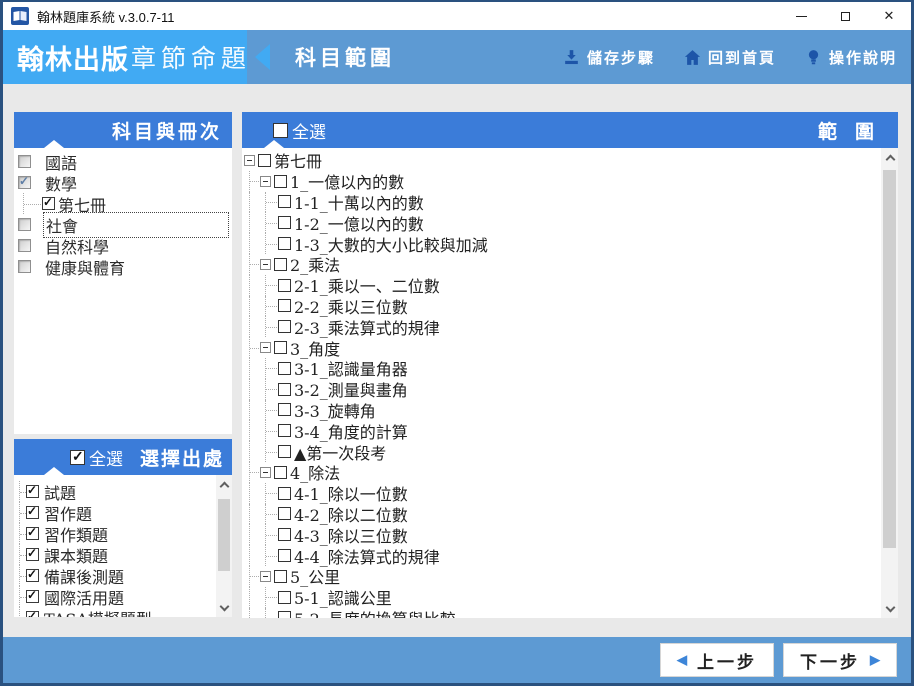 Image resolution: width=914 pixels, height=686 pixels. I want to click on tree-item: 4-2_除以二位數, so click(570, 514).